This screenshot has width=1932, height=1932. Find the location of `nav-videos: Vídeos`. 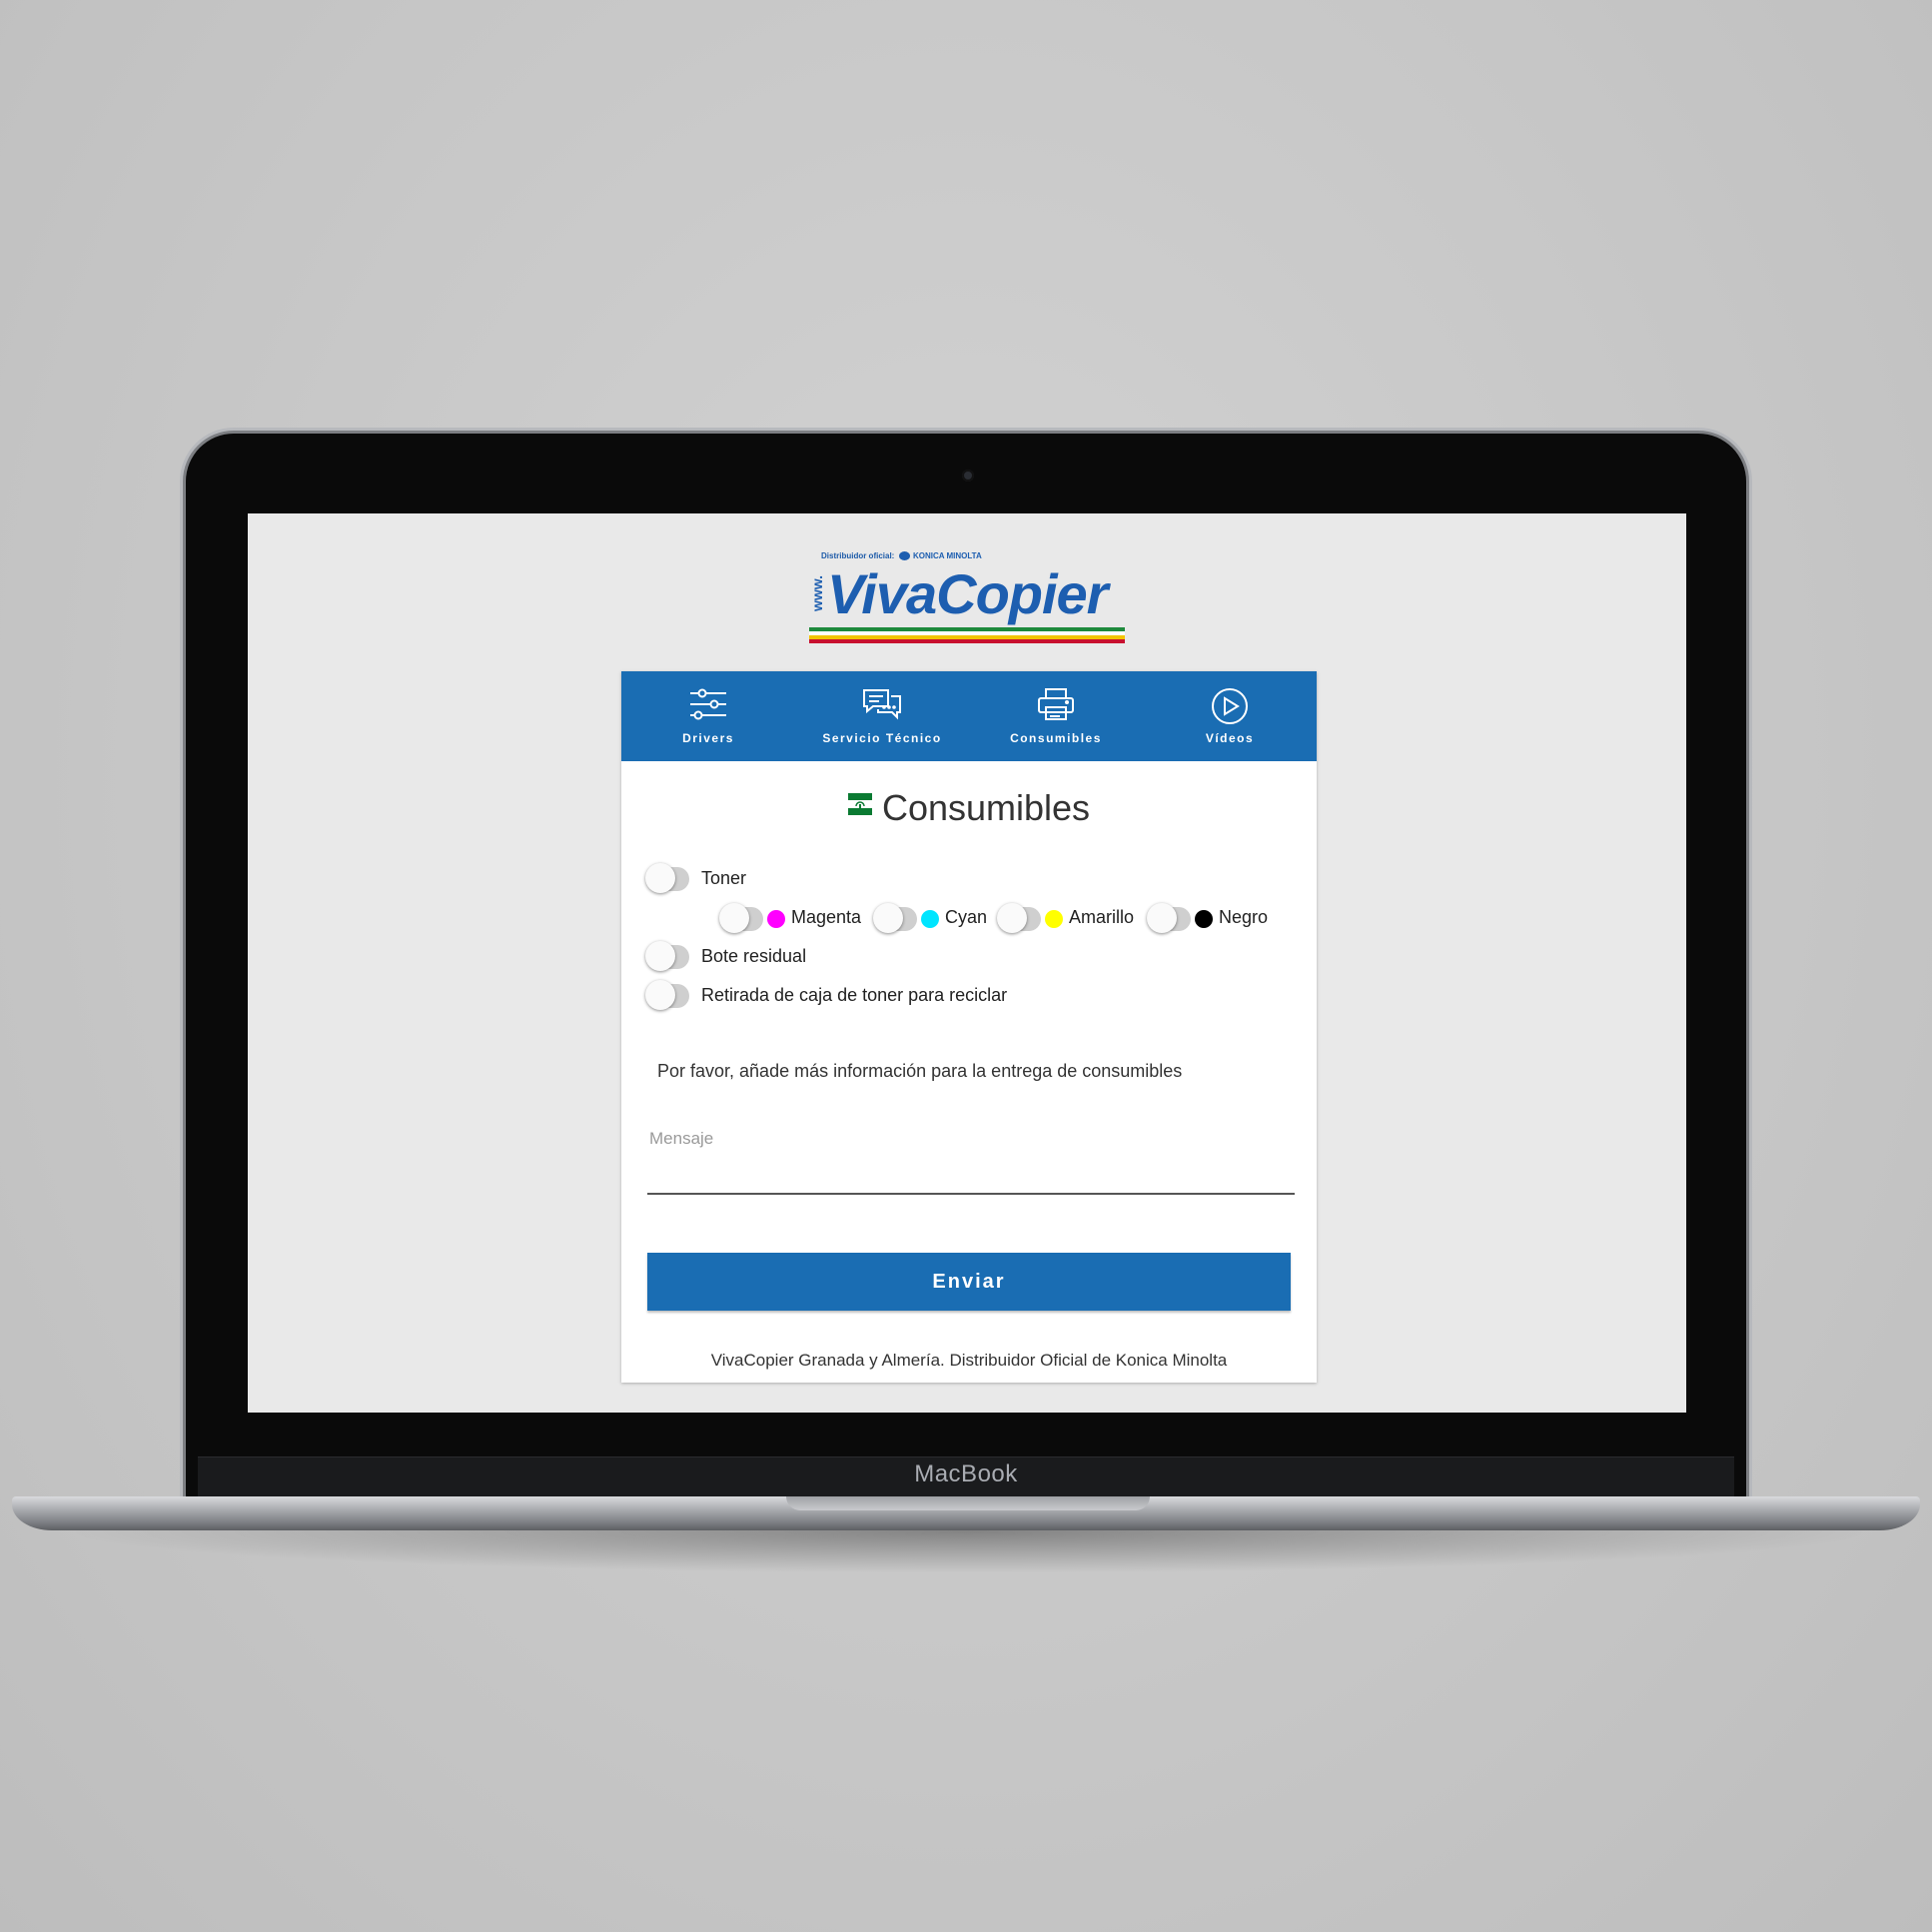

nav-videos: Vídeos is located at coordinates (1230, 716).